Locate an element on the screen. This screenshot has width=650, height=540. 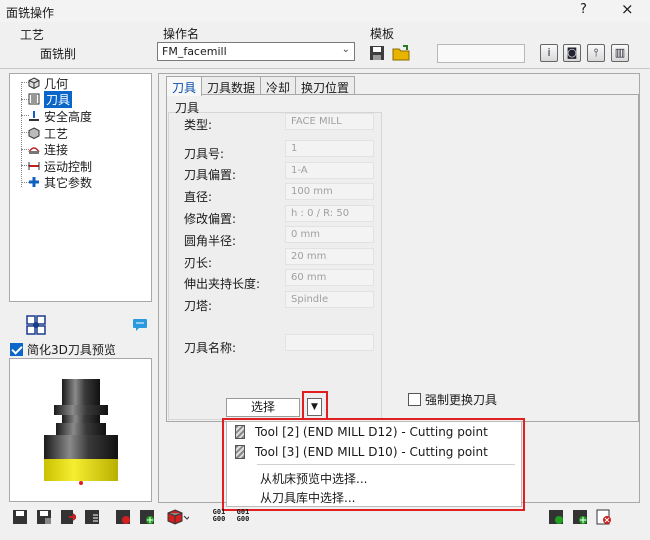
field-value-tool-offset: 1-A is located at coordinates (329, 170).